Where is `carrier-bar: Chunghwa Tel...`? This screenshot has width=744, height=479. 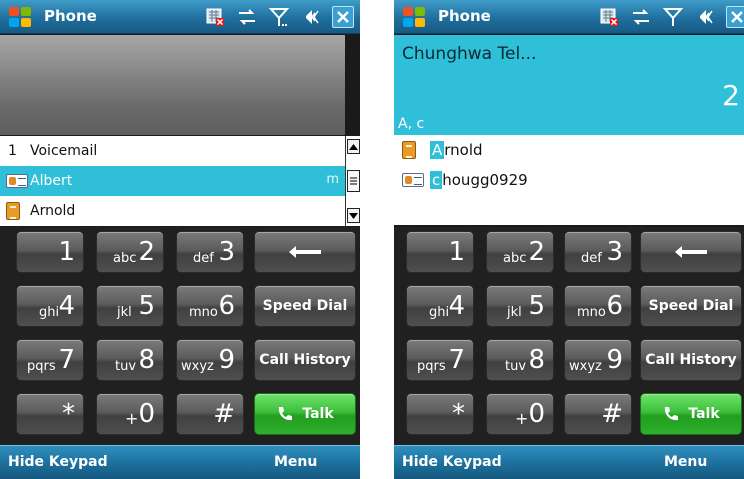
carrier-bar: Chunghwa Tel... is located at coordinates (569, 55).